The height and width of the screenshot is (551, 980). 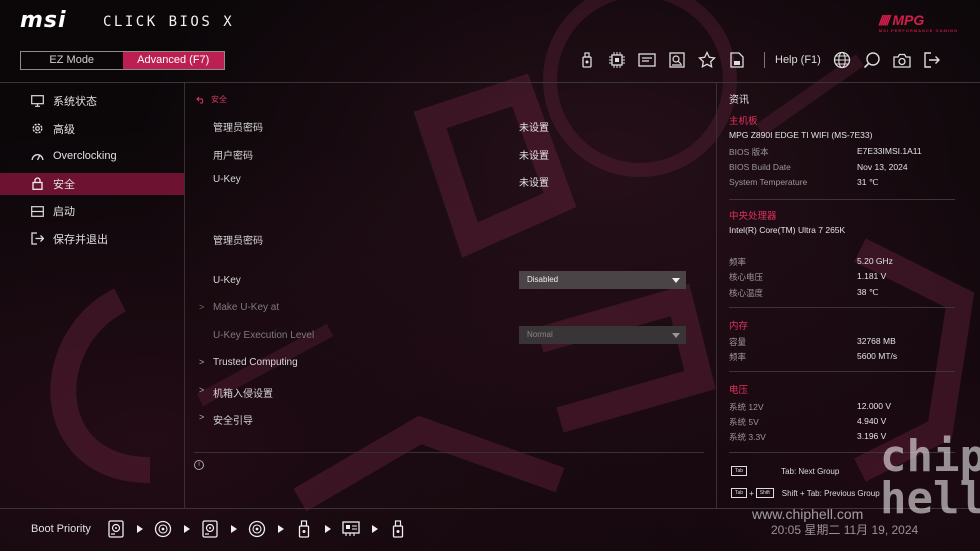 What do you see at coordinates (737, 60) in the screenshot?
I see `save-profile-icon` at bounding box center [737, 60].